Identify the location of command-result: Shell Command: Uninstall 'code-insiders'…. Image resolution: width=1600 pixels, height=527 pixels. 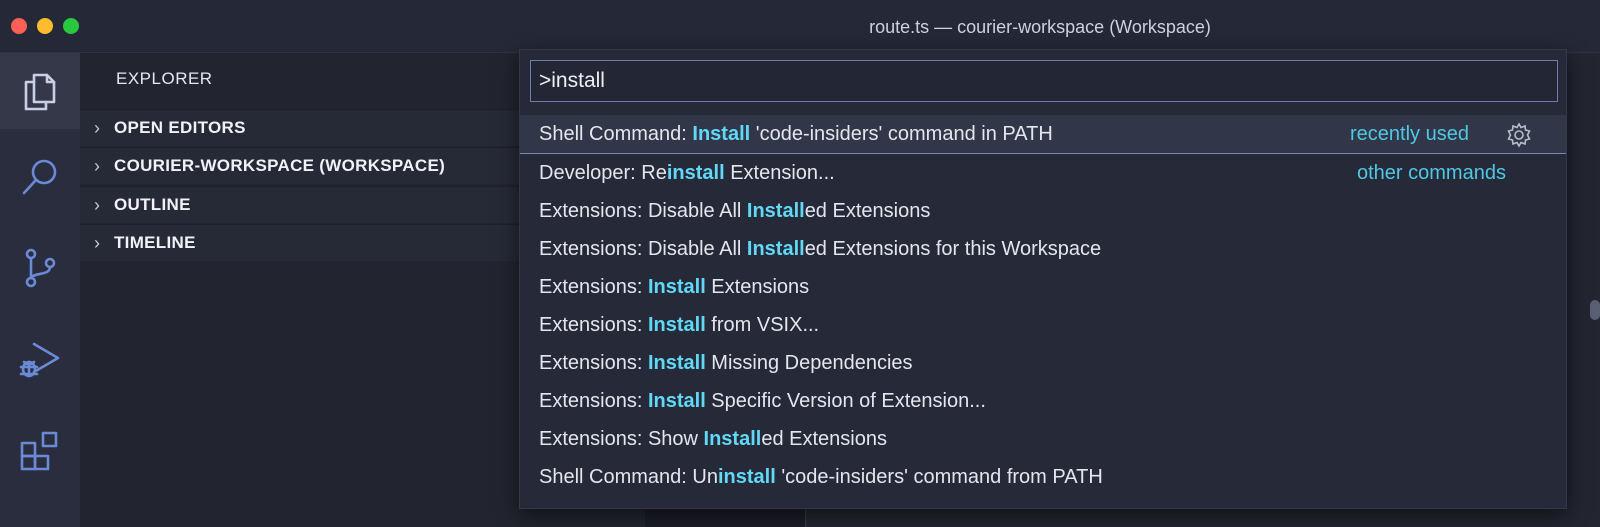
(1043, 477).